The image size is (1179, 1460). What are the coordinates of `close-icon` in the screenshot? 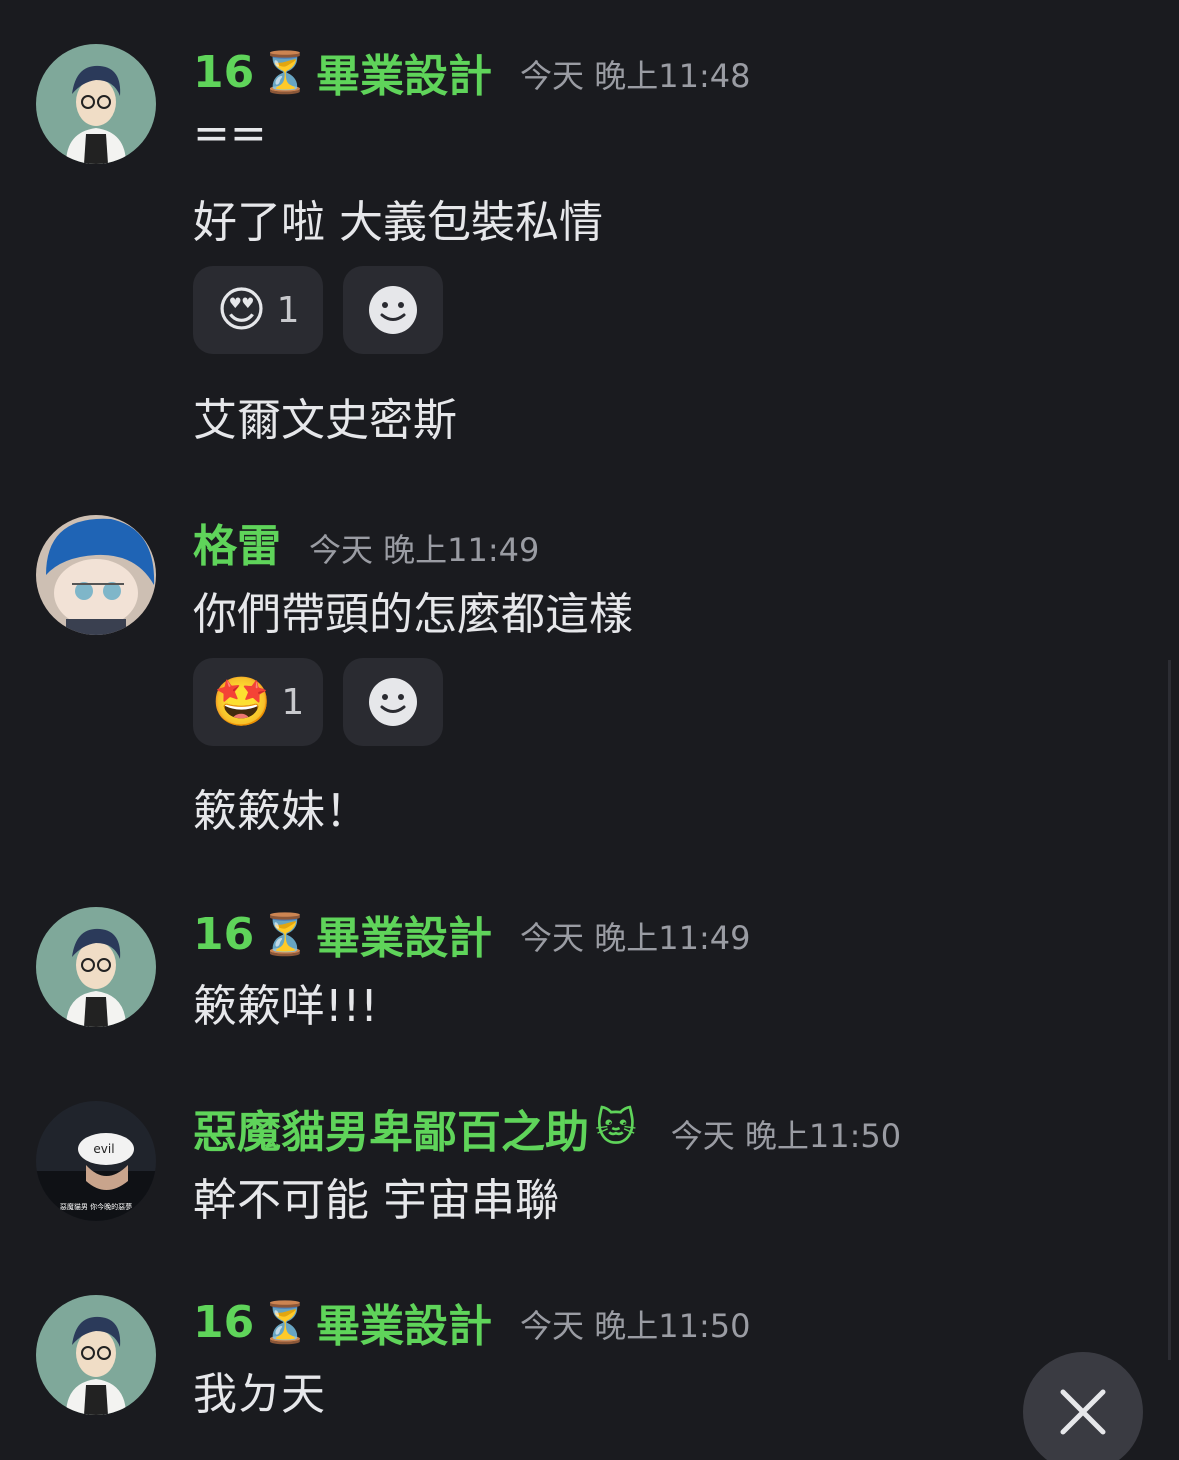 It's located at (1083, 1412).